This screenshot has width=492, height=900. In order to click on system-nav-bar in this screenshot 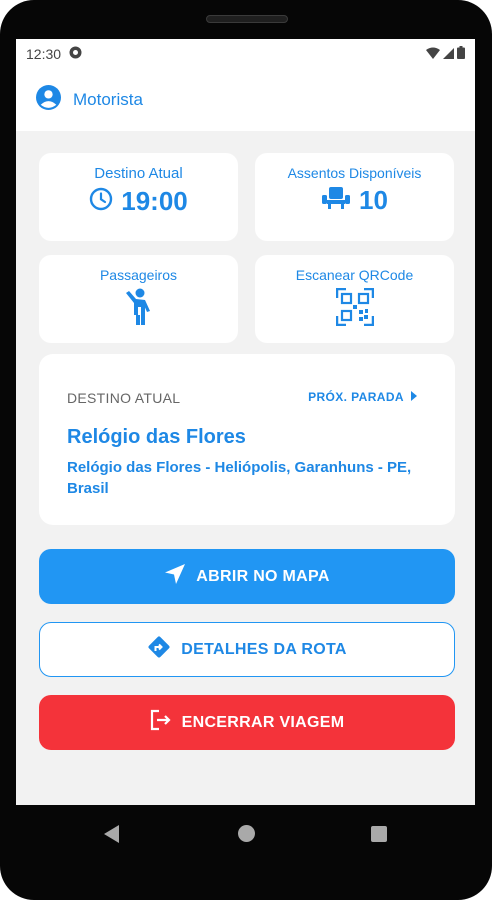, I will do `click(246, 835)`.